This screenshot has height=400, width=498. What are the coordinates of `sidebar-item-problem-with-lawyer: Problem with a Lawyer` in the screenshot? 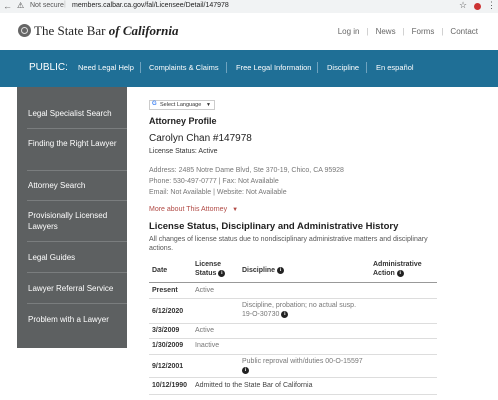 It's located at (72, 319).